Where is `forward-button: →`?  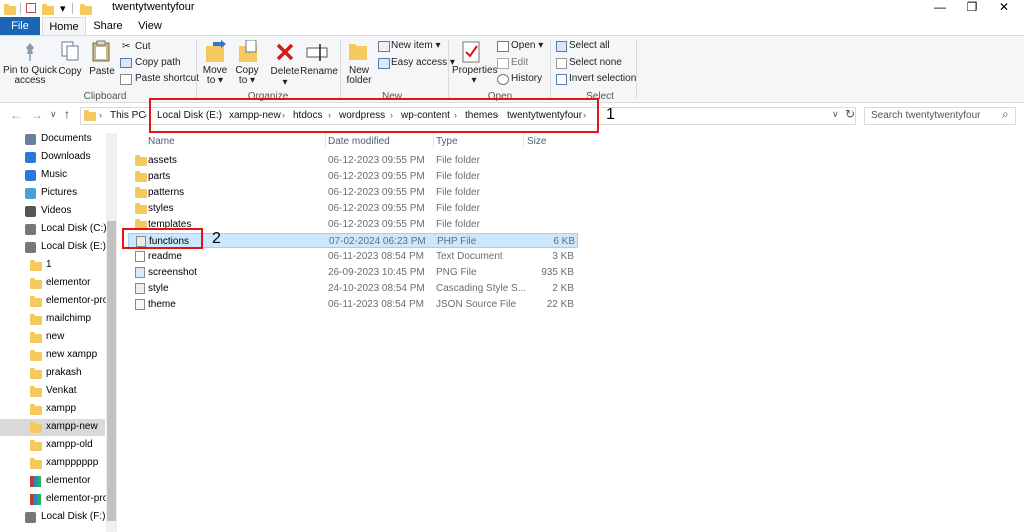
forward-button: → is located at coordinates (37, 115).